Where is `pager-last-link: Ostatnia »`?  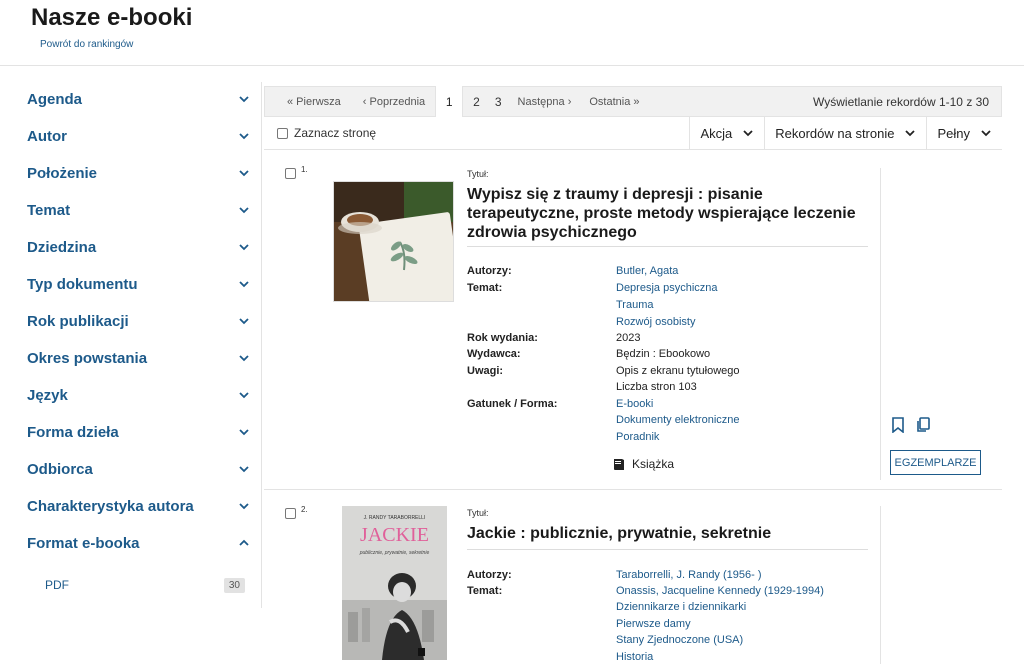 pager-last-link: Ostatnia » is located at coordinates (614, 102).